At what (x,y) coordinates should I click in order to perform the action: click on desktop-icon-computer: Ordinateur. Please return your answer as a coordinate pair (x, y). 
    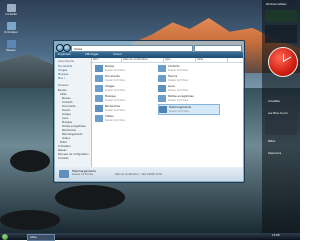
    Looking at the image, I should click on (11, 28).